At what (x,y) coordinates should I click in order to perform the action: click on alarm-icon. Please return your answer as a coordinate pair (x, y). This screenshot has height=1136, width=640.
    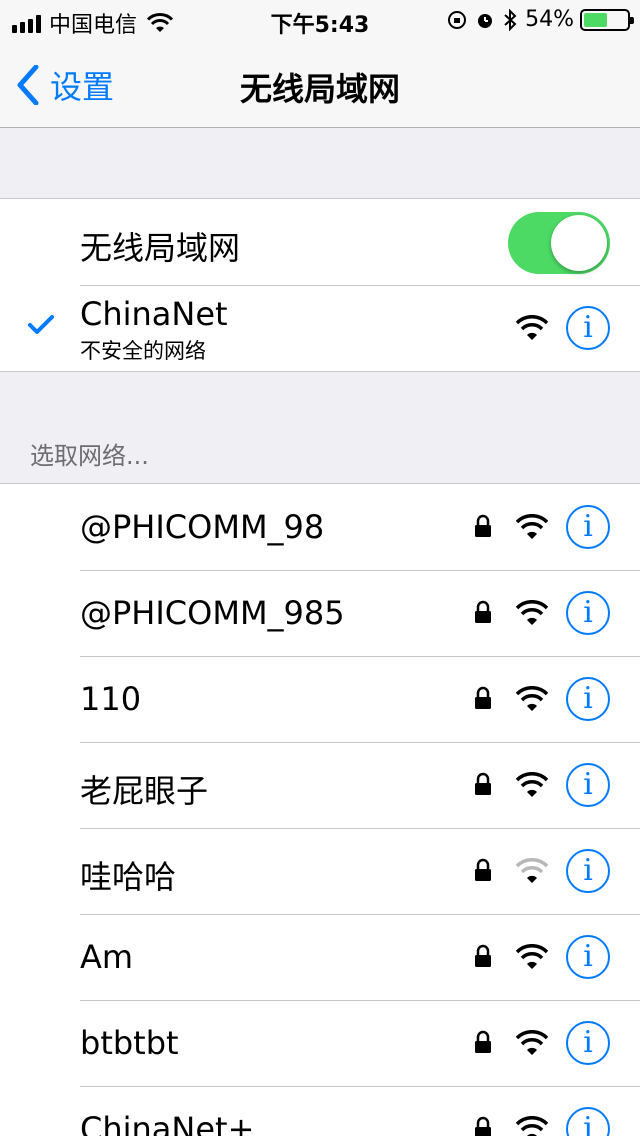
    Looking at the image, I should click on (485, 20).